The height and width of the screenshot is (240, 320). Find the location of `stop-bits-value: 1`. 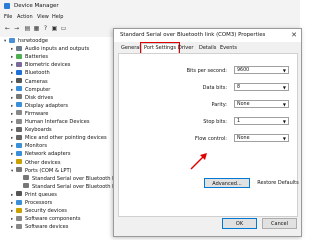

stop-bits-value: 1 is located at coordinates (239, 121).